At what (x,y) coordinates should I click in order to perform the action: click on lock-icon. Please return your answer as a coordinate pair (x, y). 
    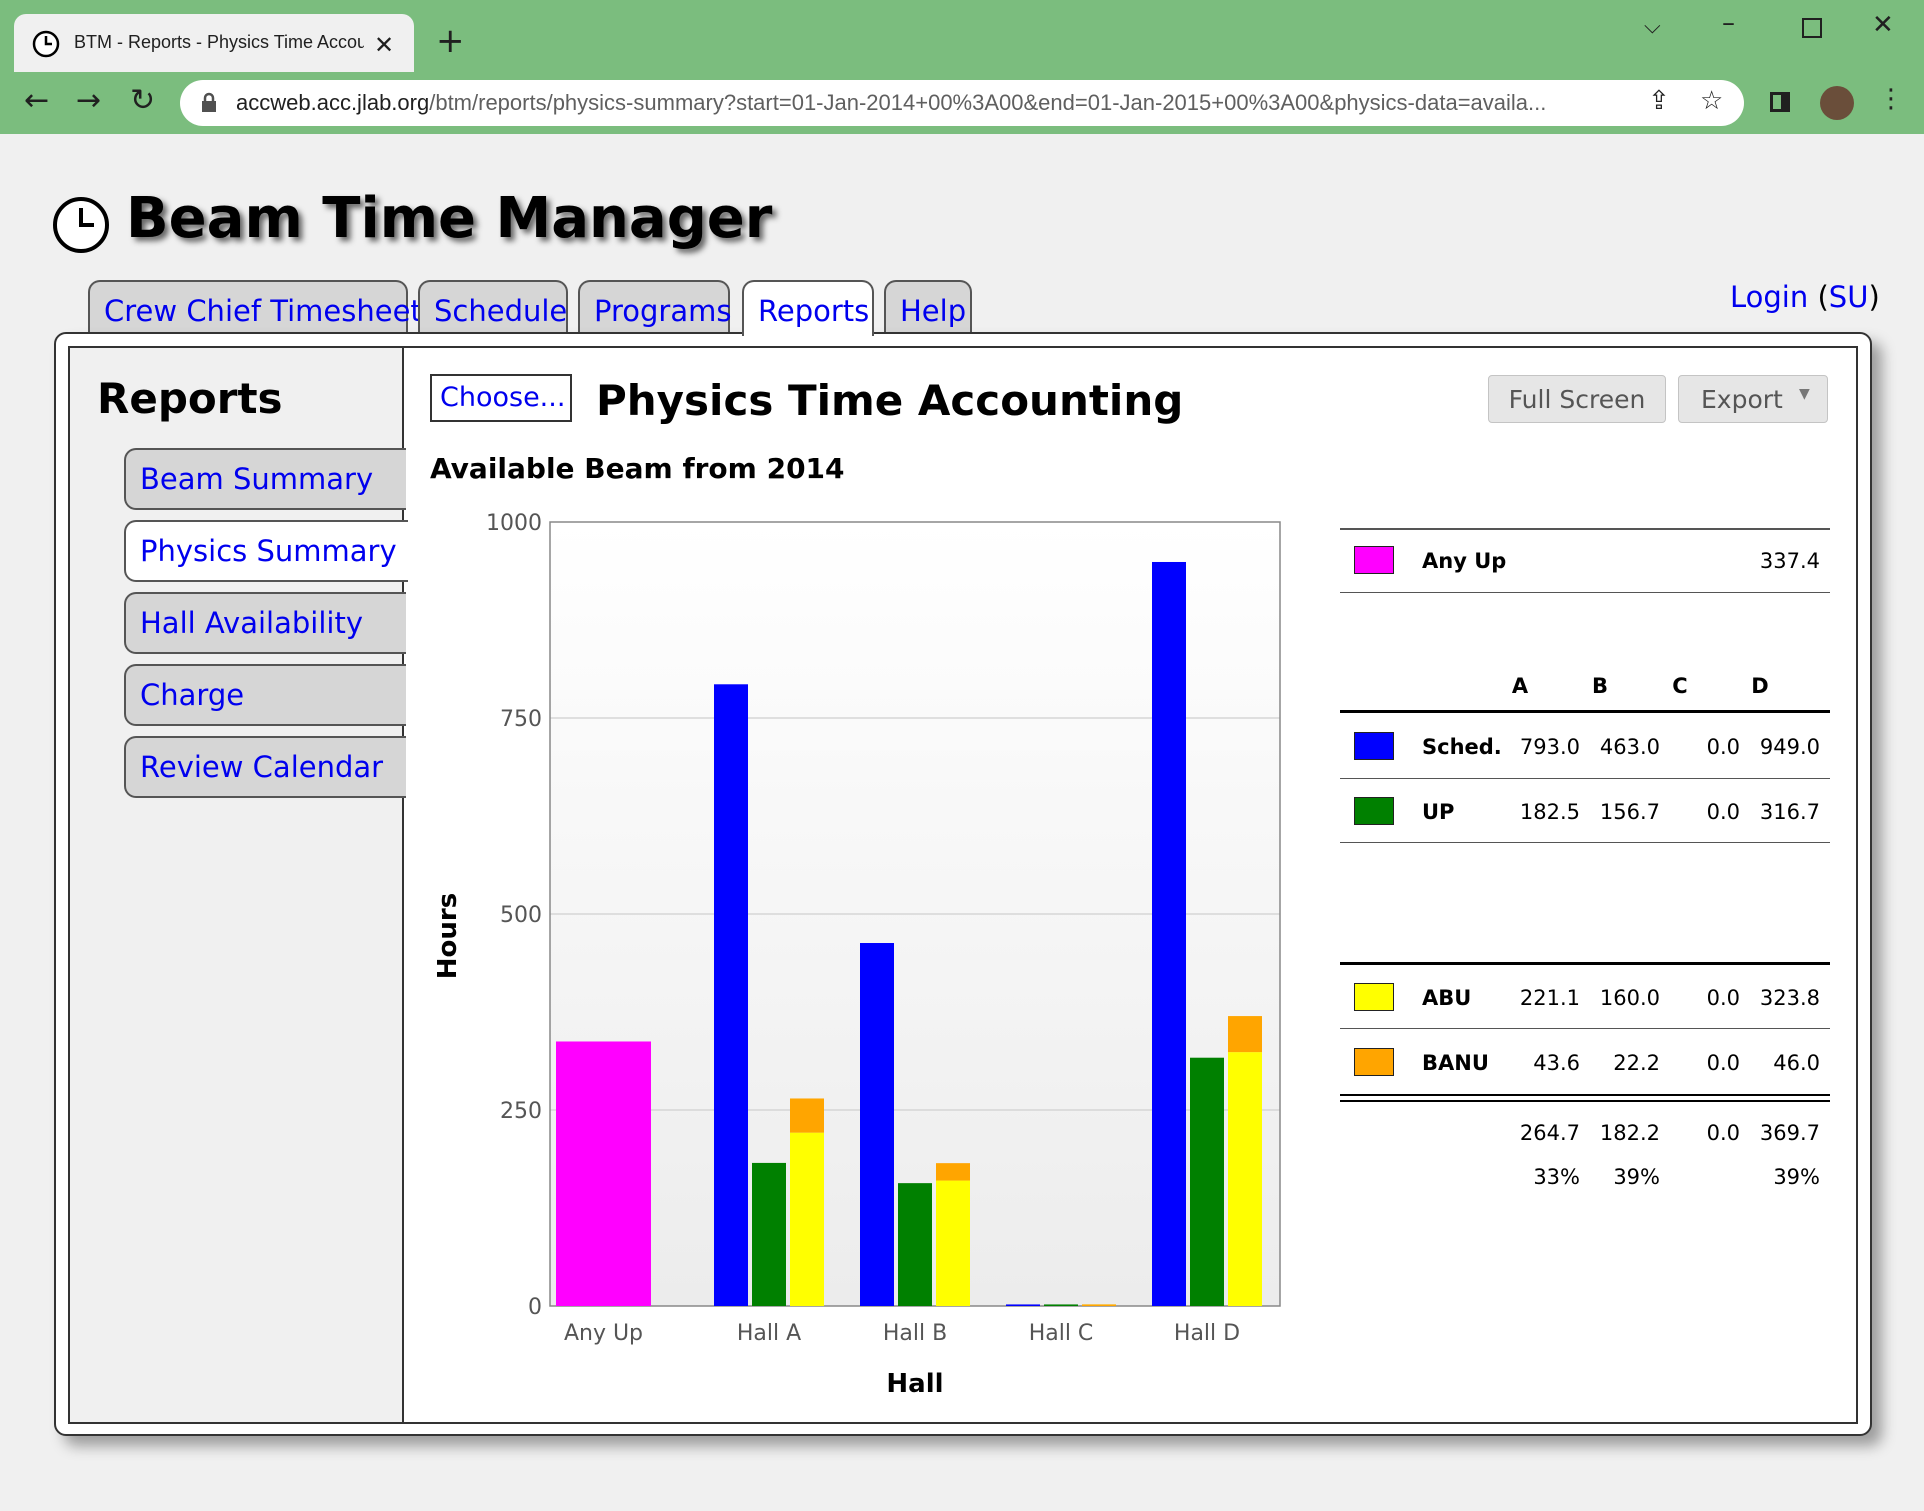
    Looking at the image, I should click on (209, 103).